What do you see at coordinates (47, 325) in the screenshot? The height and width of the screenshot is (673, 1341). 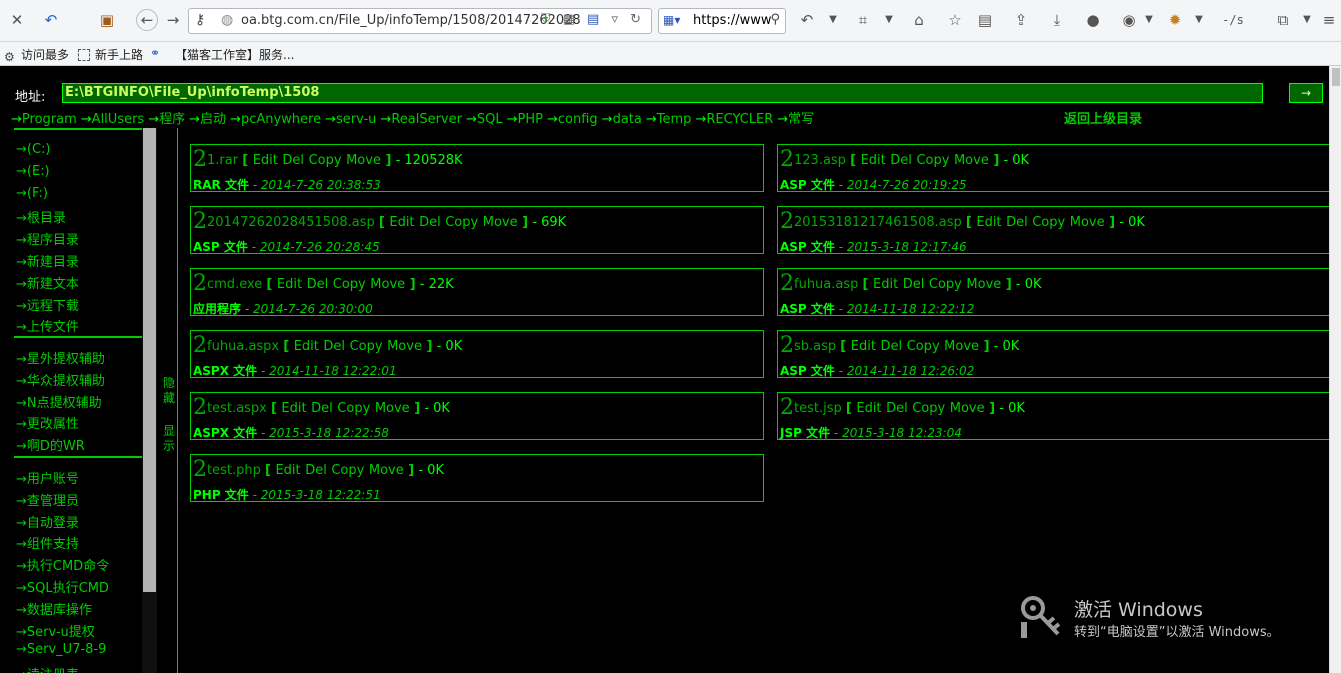 I see `sidebar-item: →上传文件` at bounding box center [47, 325].